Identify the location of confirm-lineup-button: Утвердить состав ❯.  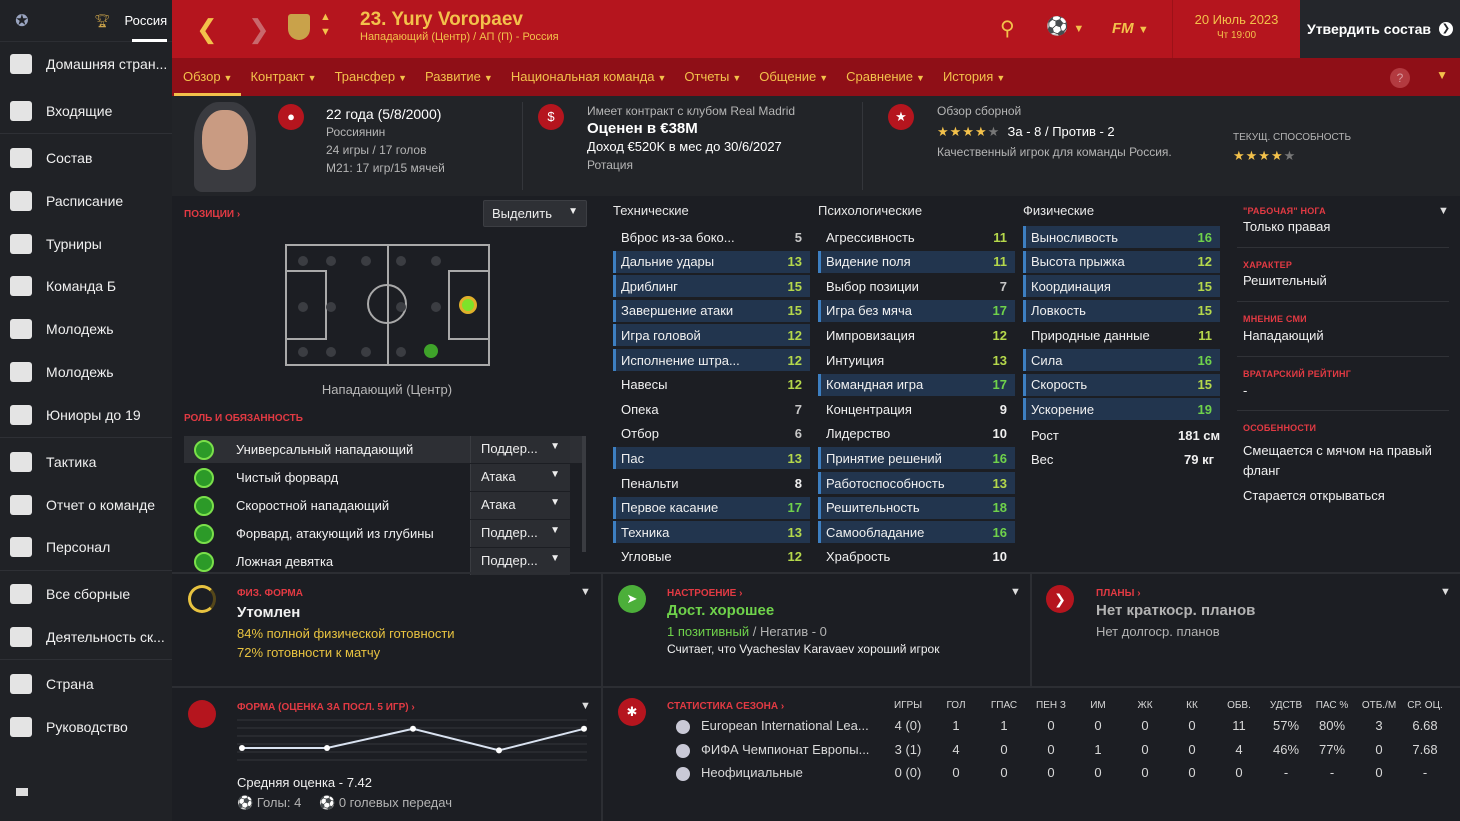
(1380, 29).